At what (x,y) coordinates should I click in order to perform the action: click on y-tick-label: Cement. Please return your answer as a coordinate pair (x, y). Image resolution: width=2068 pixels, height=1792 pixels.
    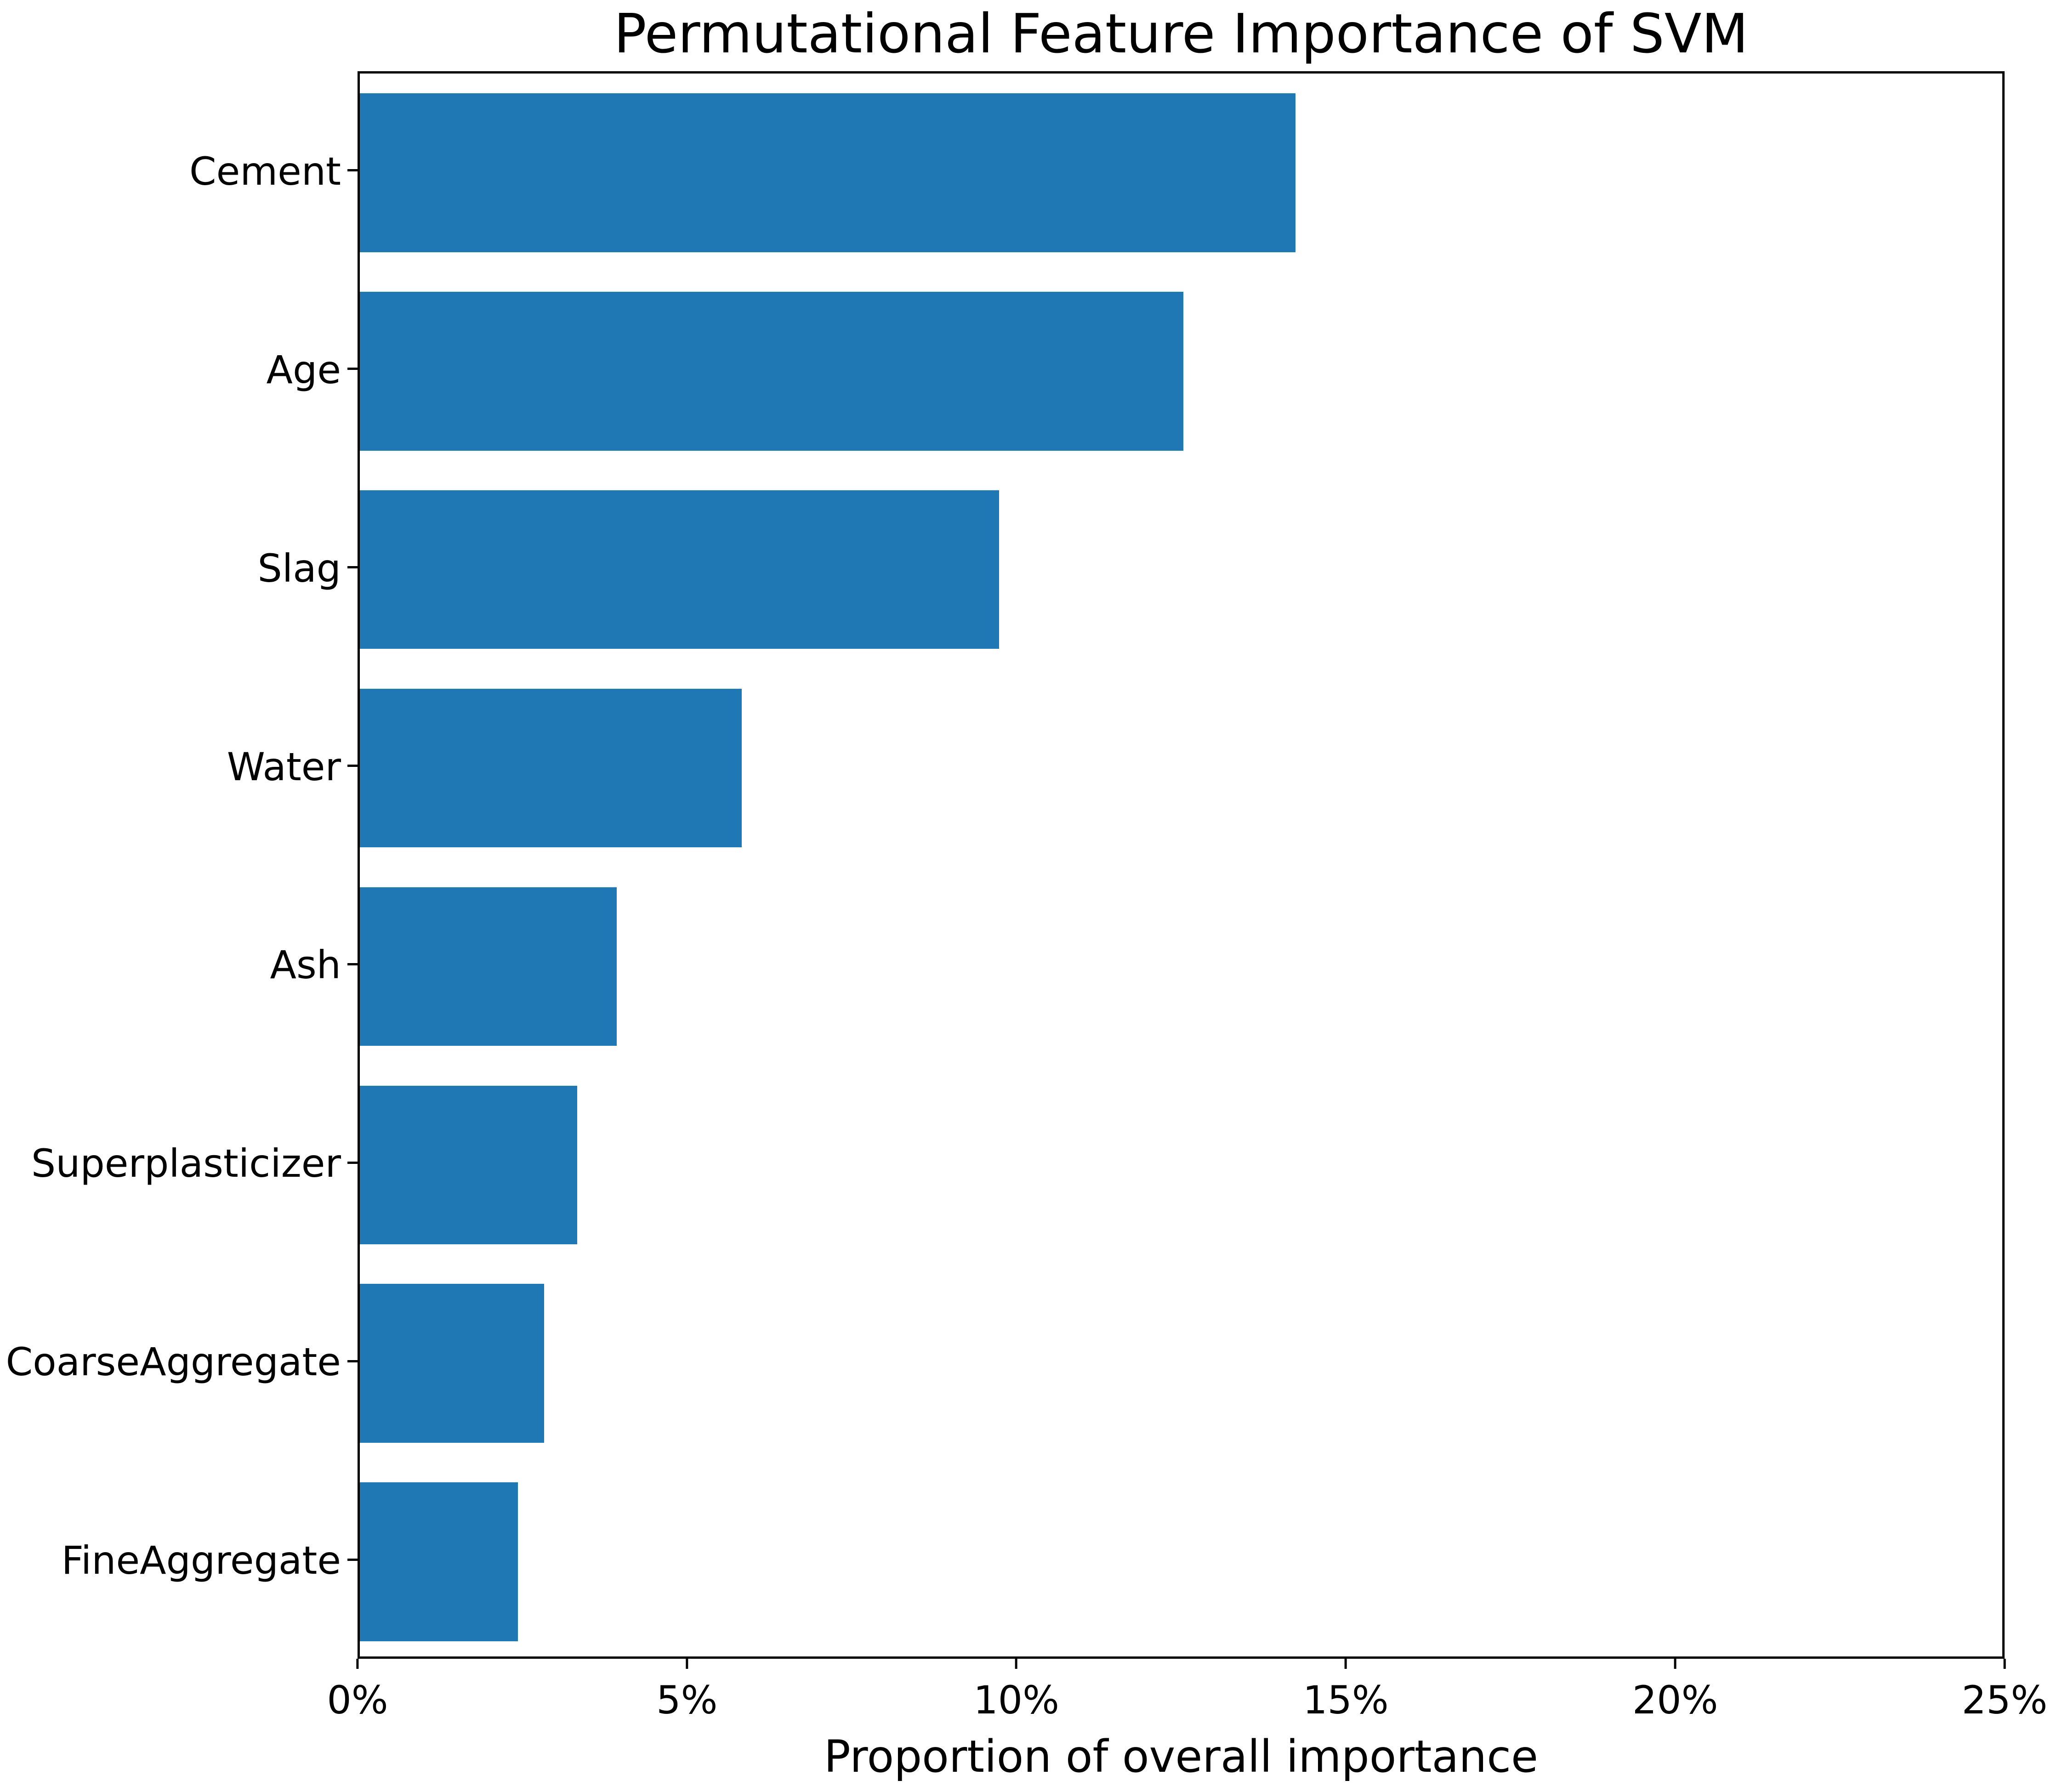
    Looking at the image, I should click on (265, 171).